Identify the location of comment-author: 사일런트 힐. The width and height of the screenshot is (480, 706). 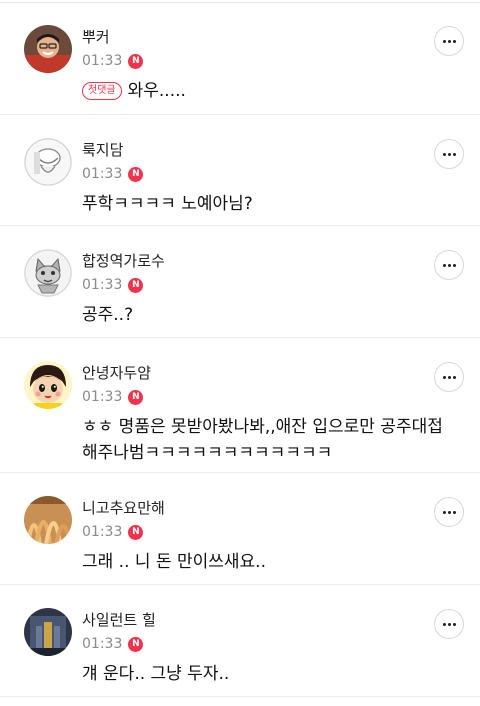
(119, 620).